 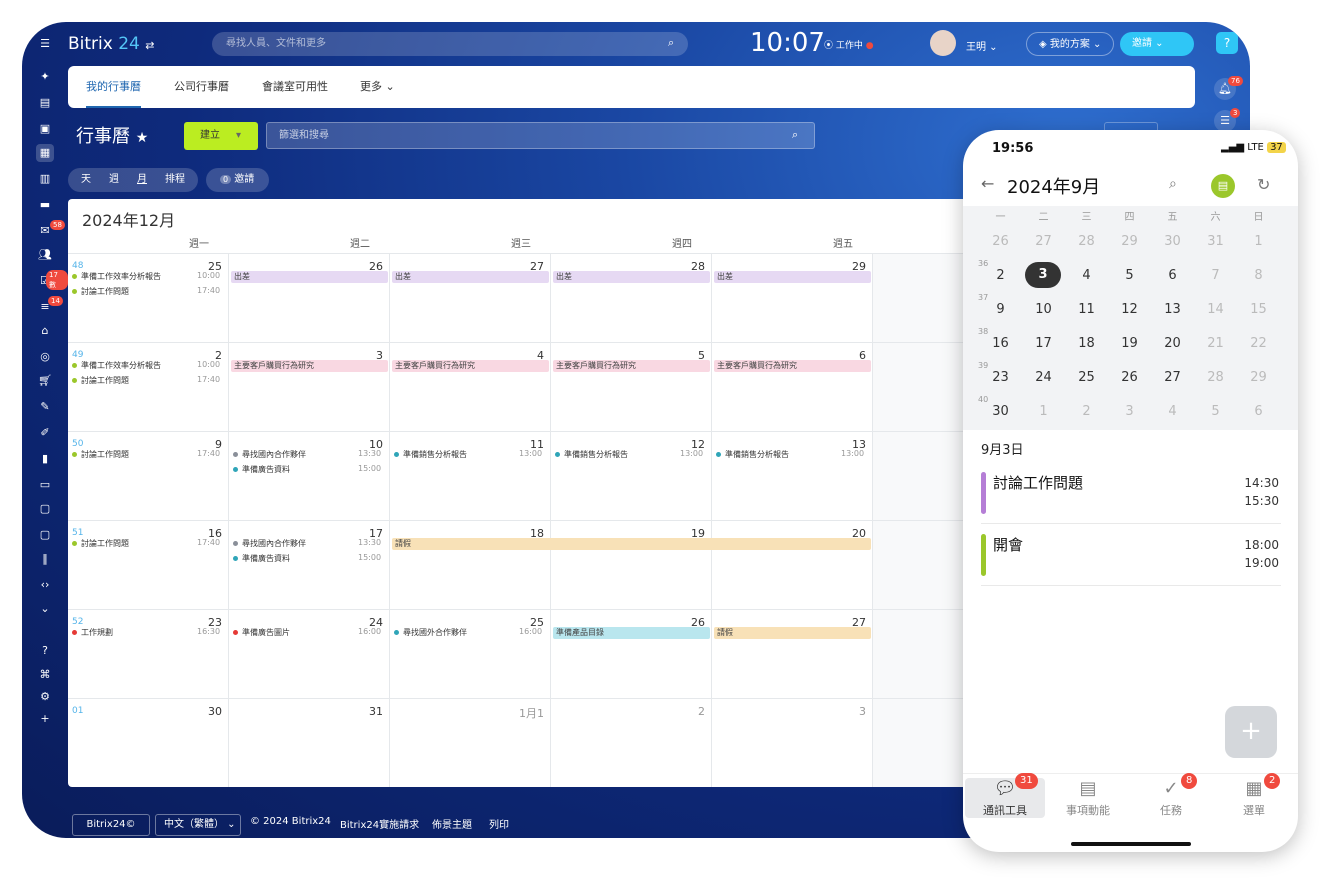 I want to click on phone-day: 2, so click(x=1000, y=275).